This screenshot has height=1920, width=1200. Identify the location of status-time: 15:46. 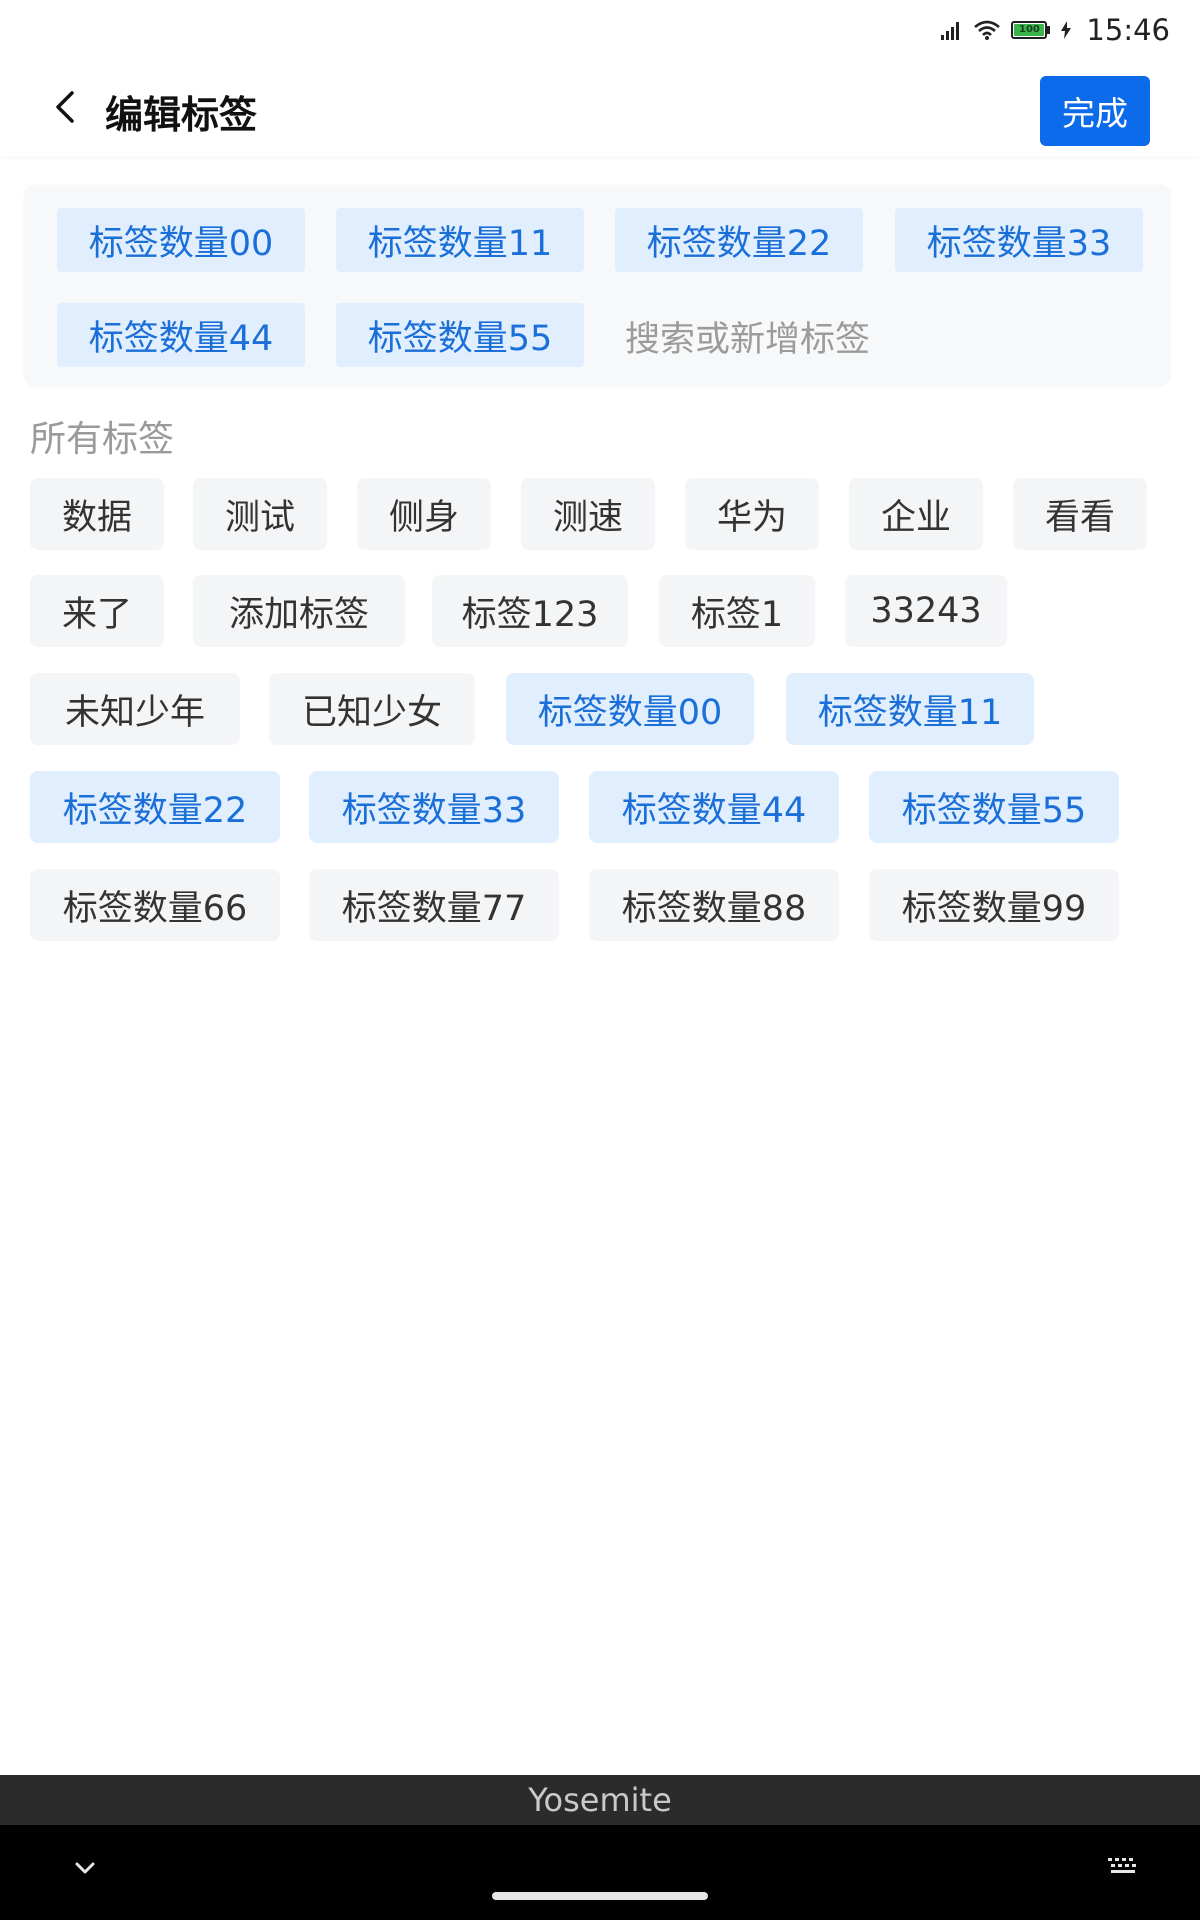
(1128, 30).